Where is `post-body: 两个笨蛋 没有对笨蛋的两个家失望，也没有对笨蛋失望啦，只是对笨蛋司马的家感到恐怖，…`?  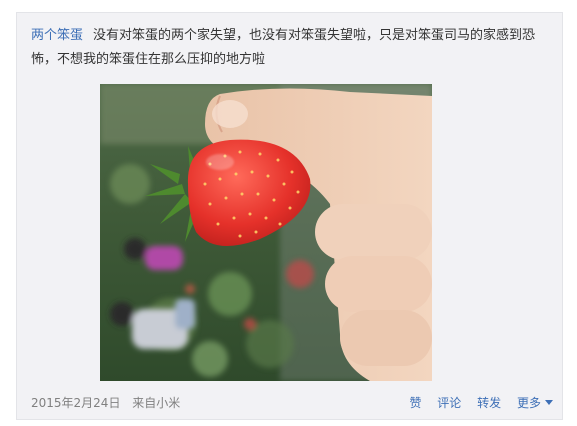
post-body: 两个笨蛋 没有对笨蛋的两个家失望，也没有对笨蛋失望啦，只是对笨蛋司马的家感到恐怖，… is located at coordinates (293, 48).